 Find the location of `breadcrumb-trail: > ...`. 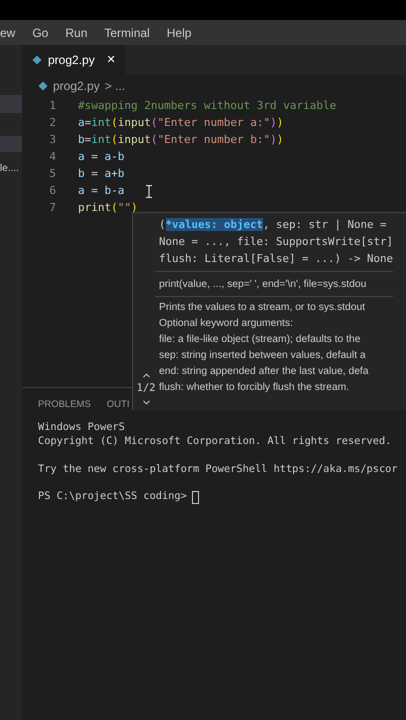

breadcrumb-trail: > ... is located at coordinates (115, 86).